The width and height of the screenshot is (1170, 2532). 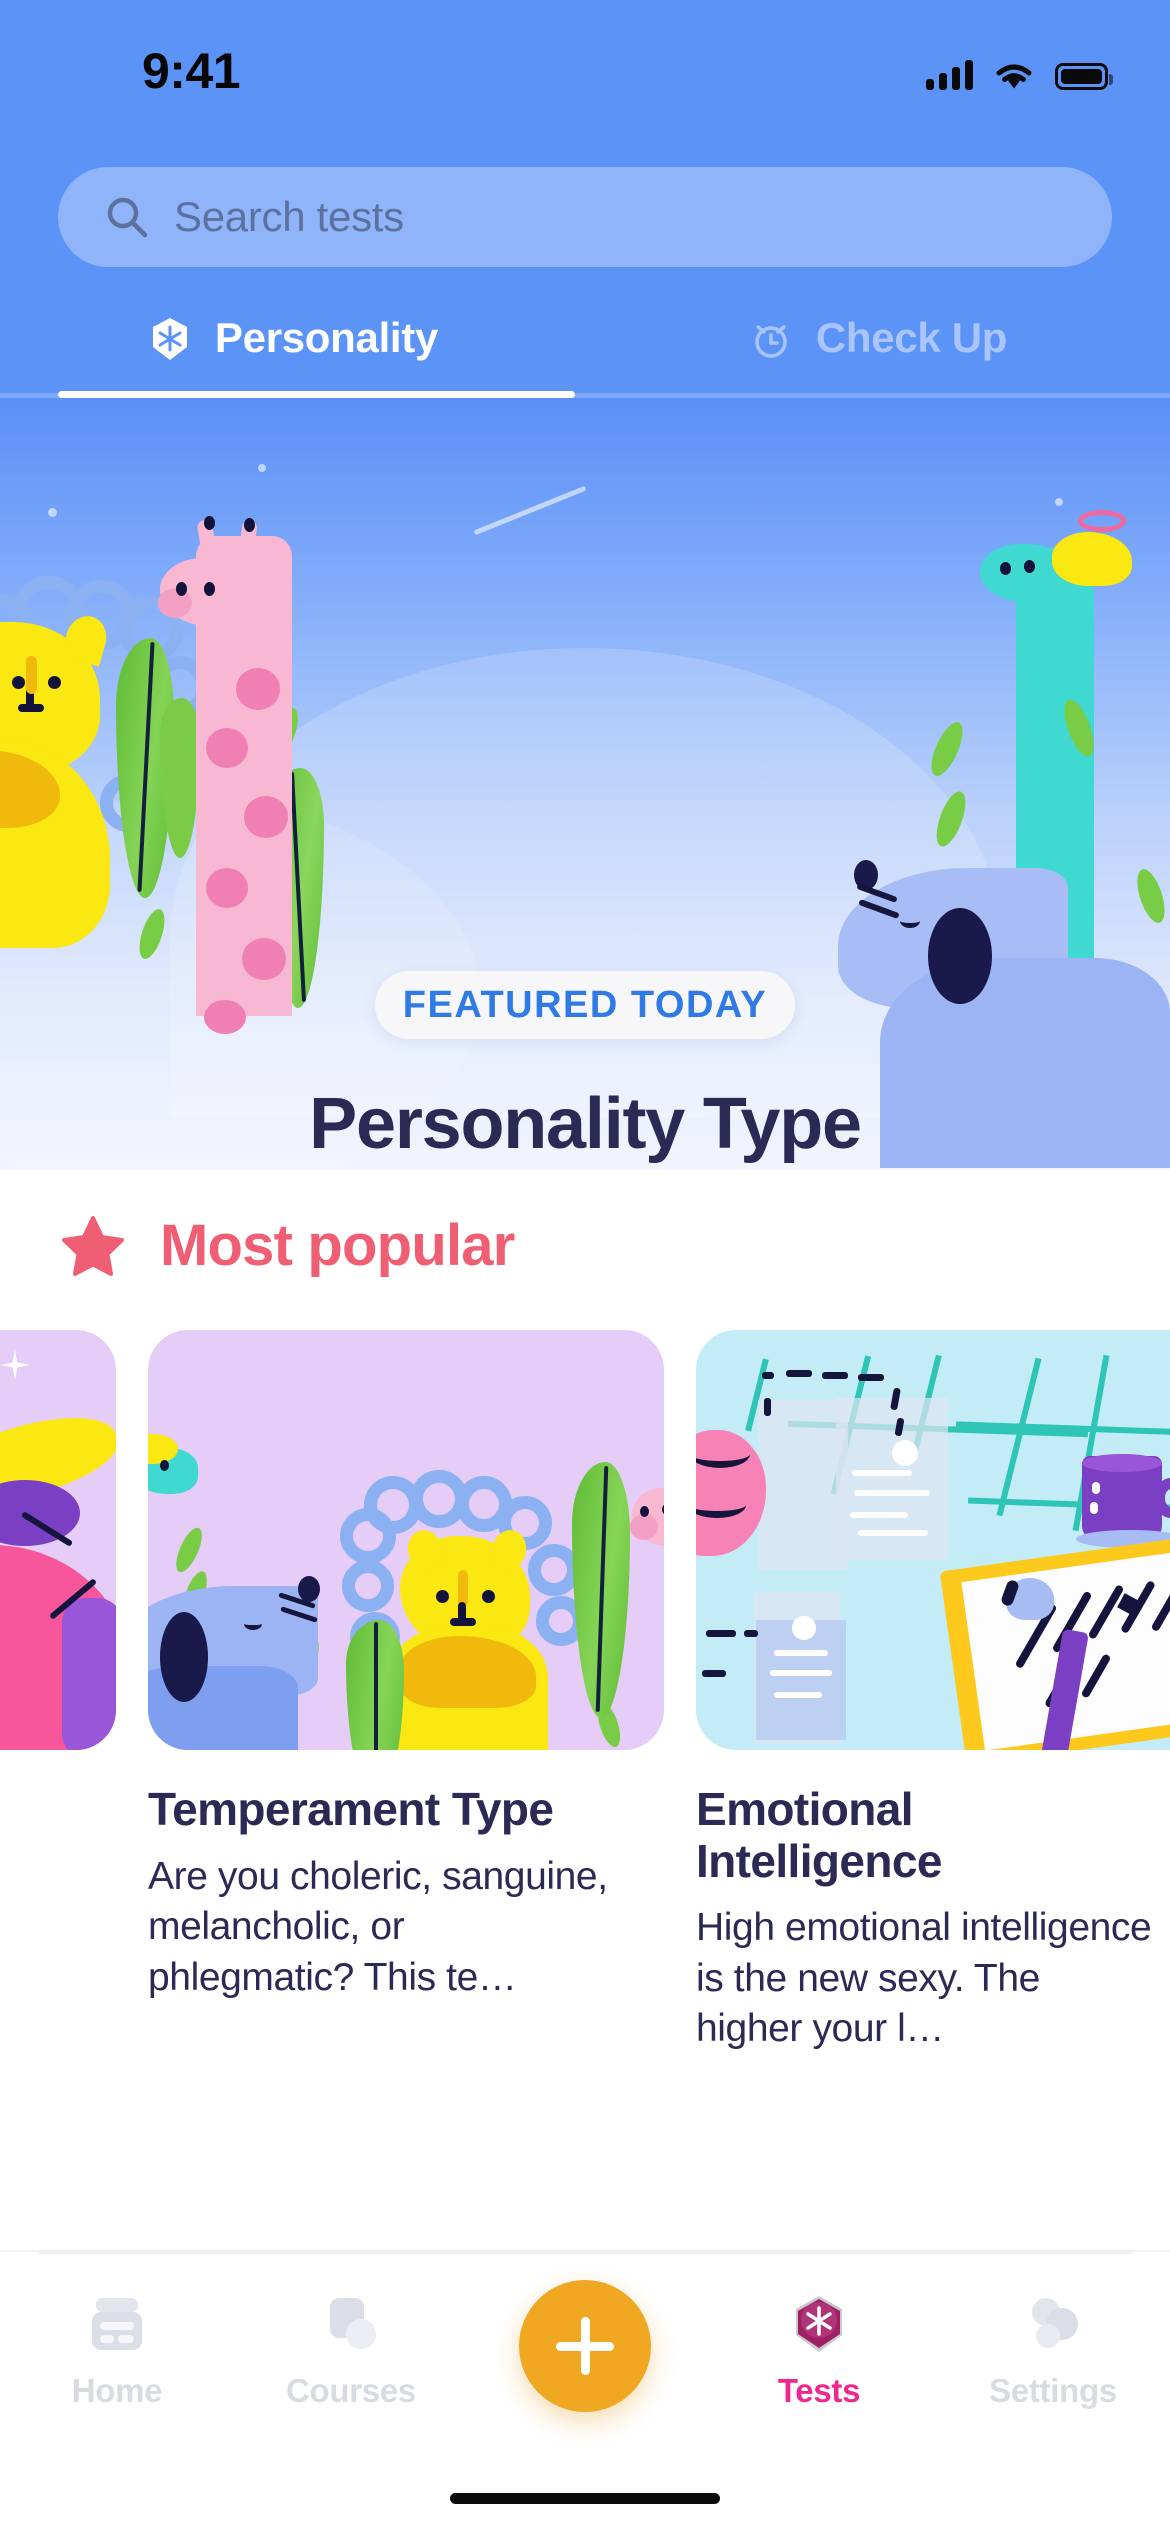 I want to click on nav-item-courses-label: Courses, so click(x=351, y=2390).